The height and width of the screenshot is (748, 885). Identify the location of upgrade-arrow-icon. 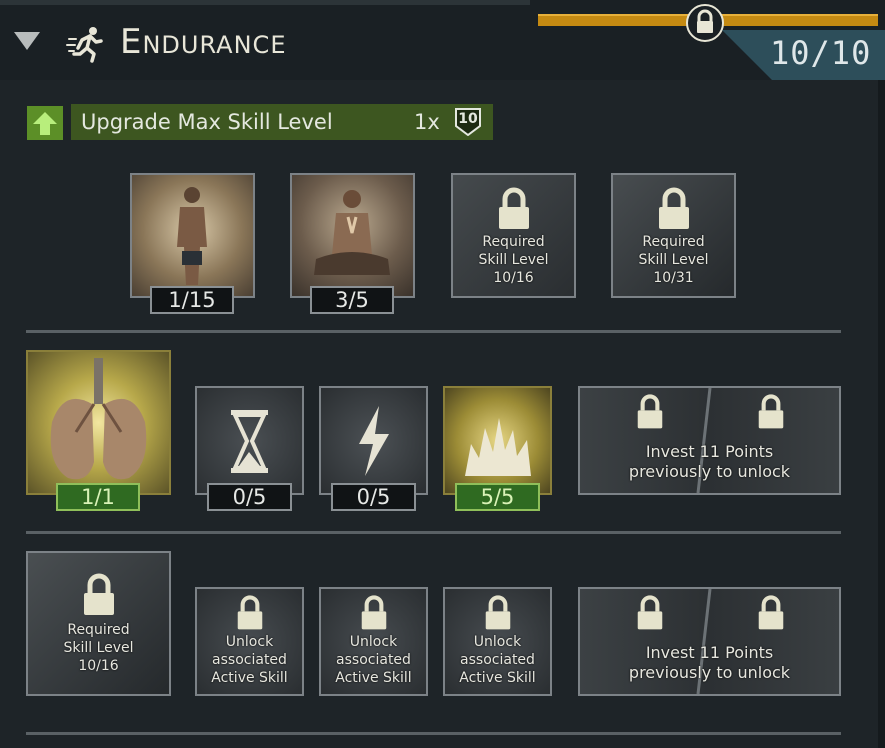
(45, 123).